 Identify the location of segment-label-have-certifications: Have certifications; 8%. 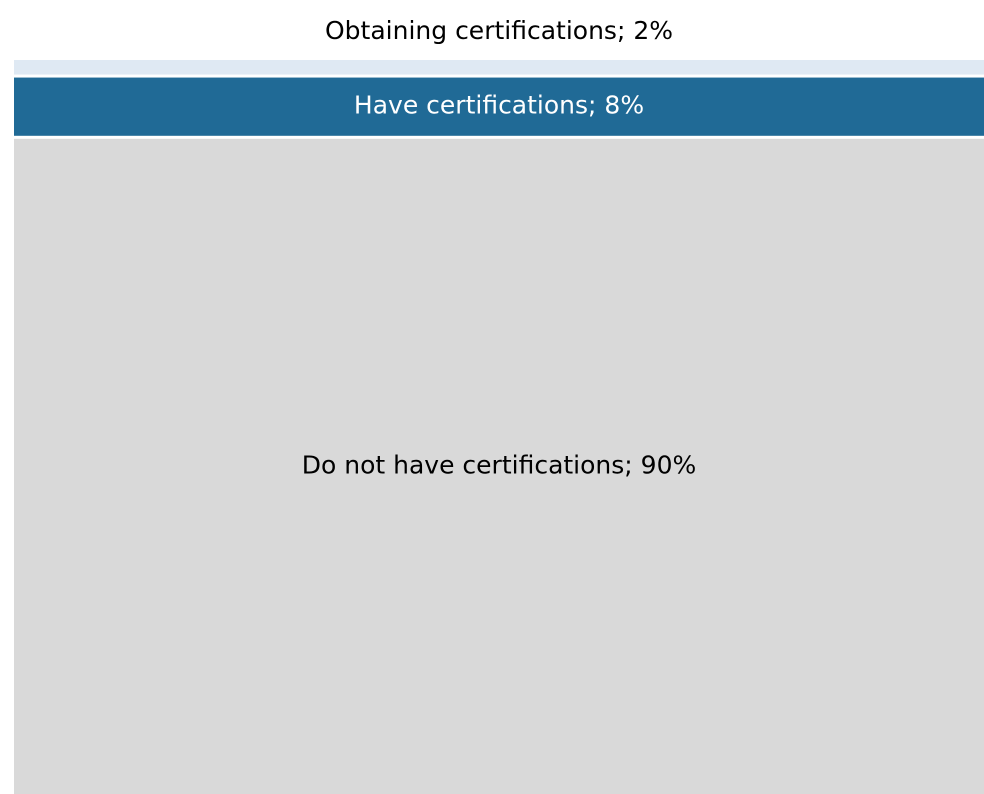
(499, 105).